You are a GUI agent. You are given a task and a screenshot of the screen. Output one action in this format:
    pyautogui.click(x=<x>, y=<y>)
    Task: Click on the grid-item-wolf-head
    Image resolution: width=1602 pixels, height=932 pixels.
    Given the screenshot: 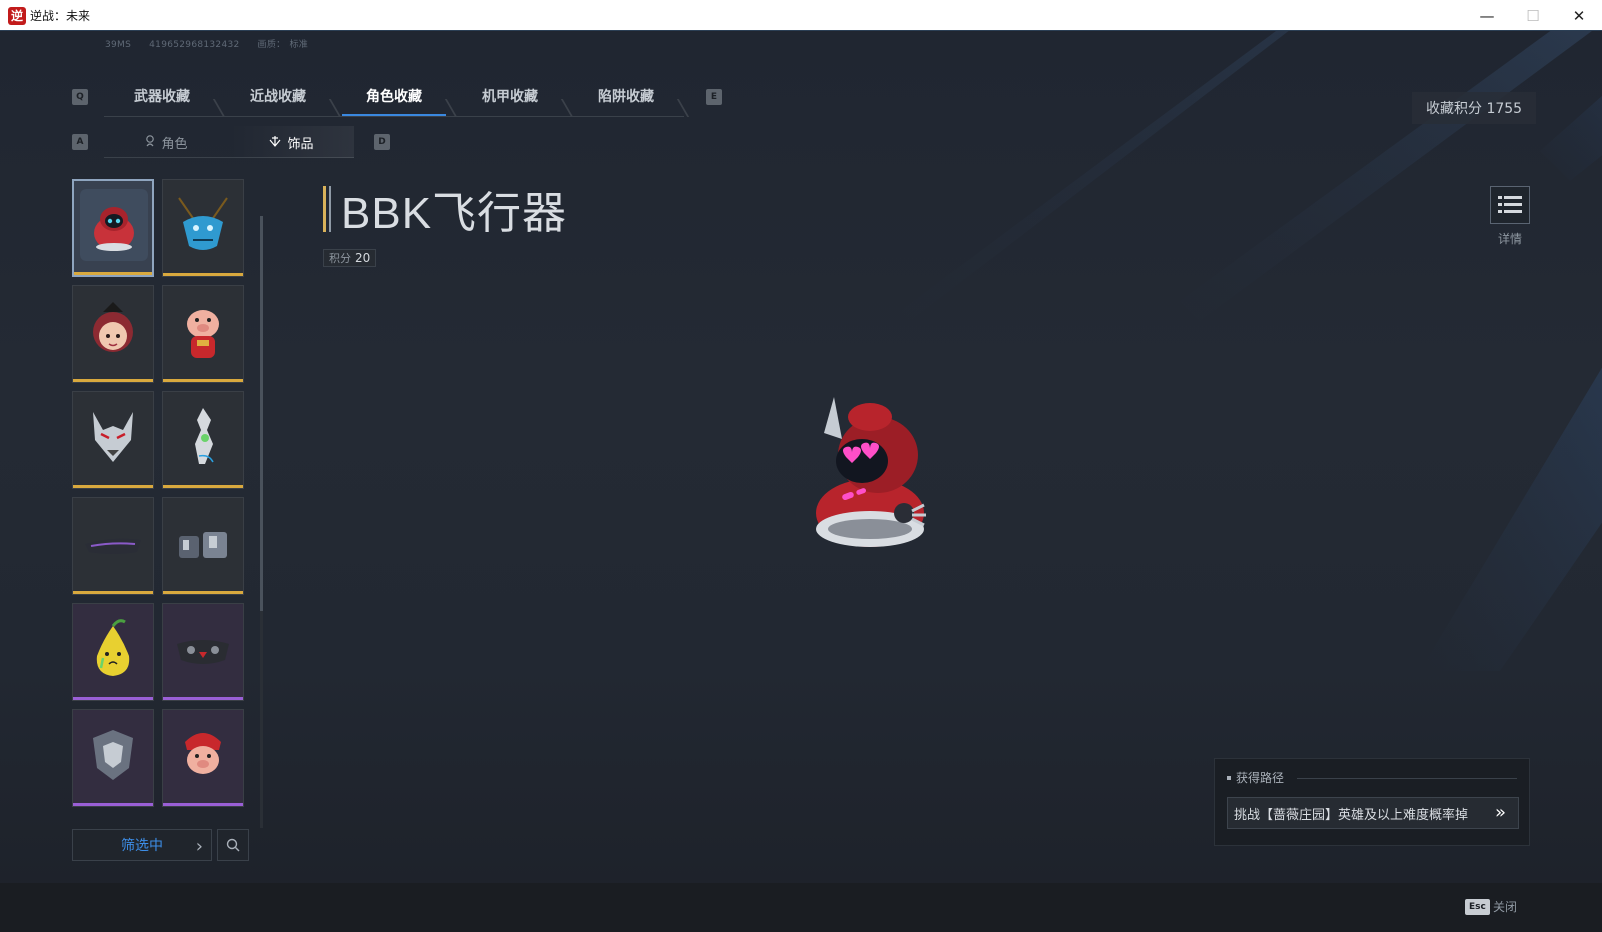 What is the action you would take?
    pyautogui.click(x=113, y=440)
    